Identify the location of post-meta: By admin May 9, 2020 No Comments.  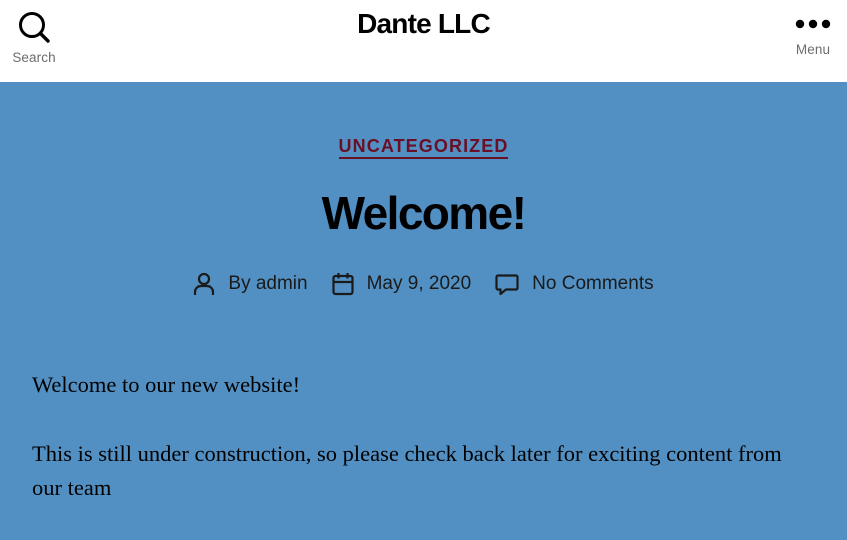
(423, 284).